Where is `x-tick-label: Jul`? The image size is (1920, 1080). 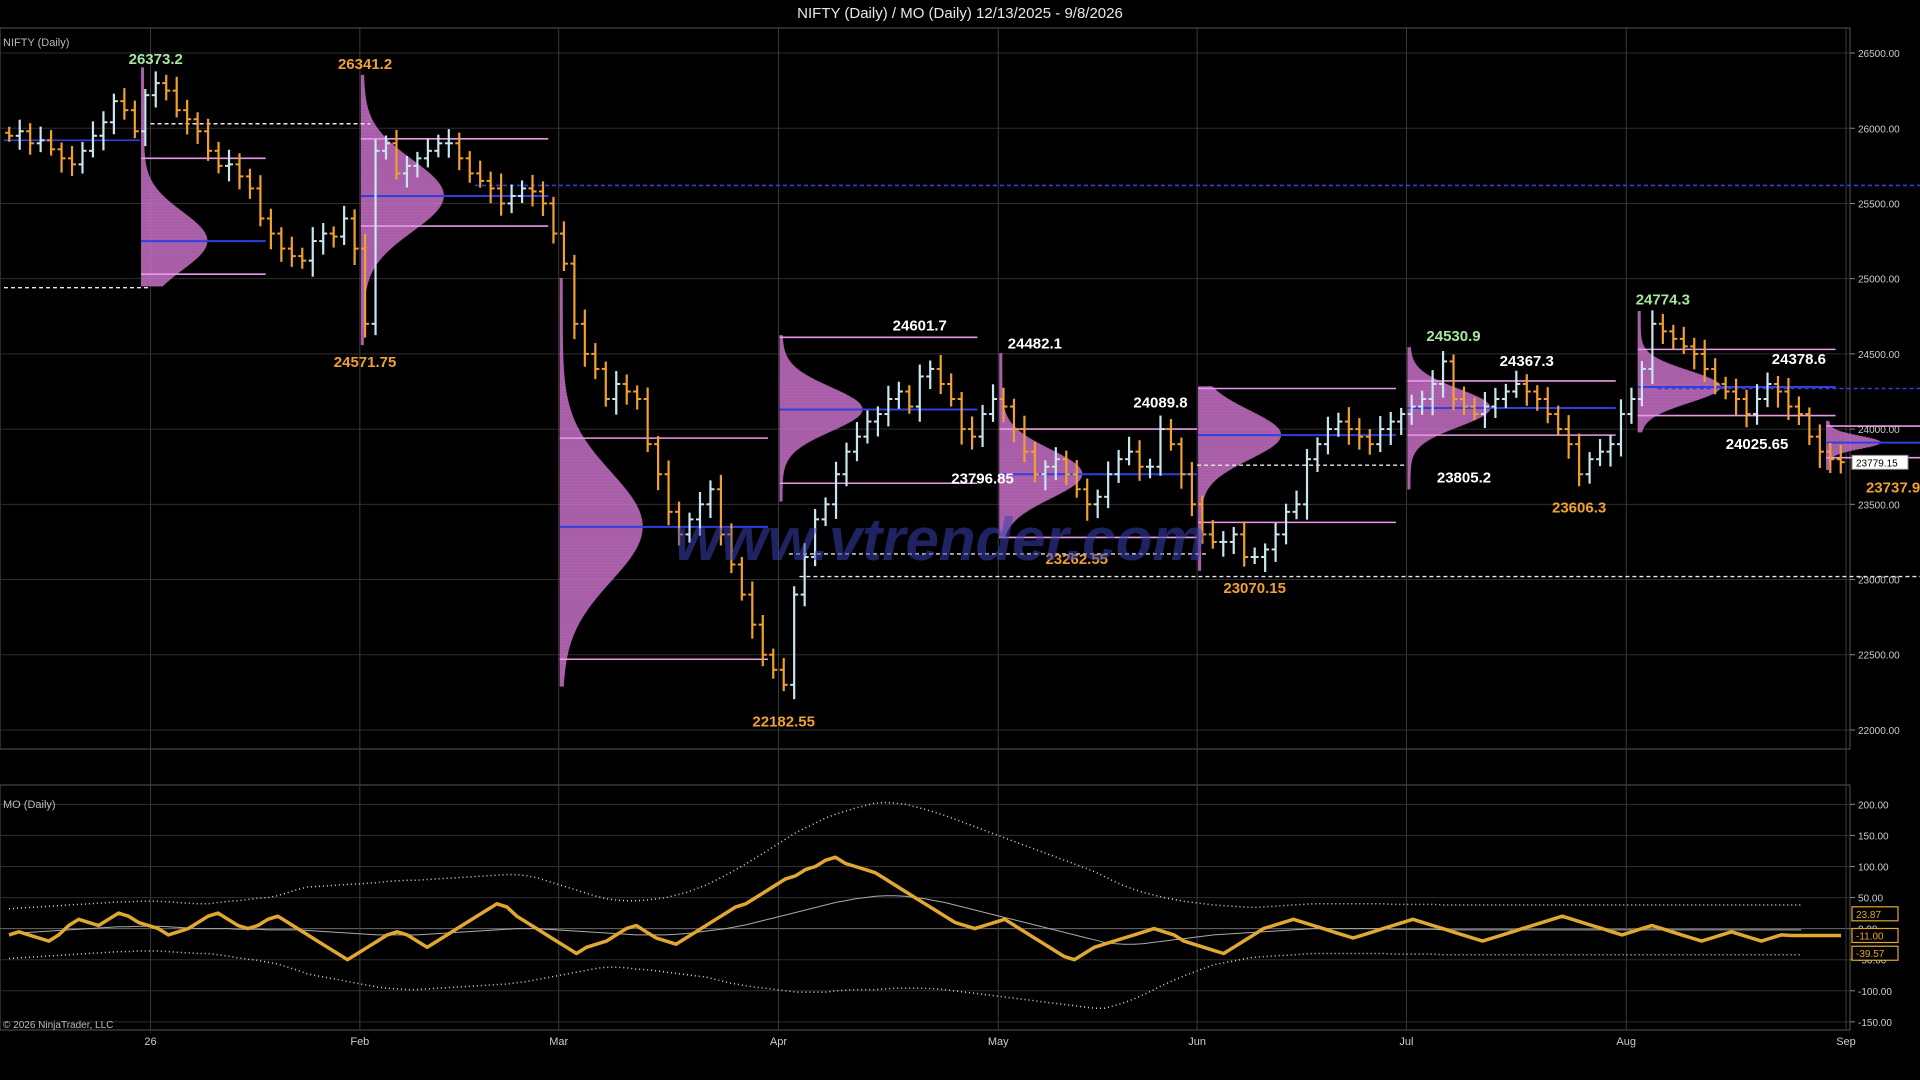 x-tick-label: Jul is located at coordinates (1406, 1042).